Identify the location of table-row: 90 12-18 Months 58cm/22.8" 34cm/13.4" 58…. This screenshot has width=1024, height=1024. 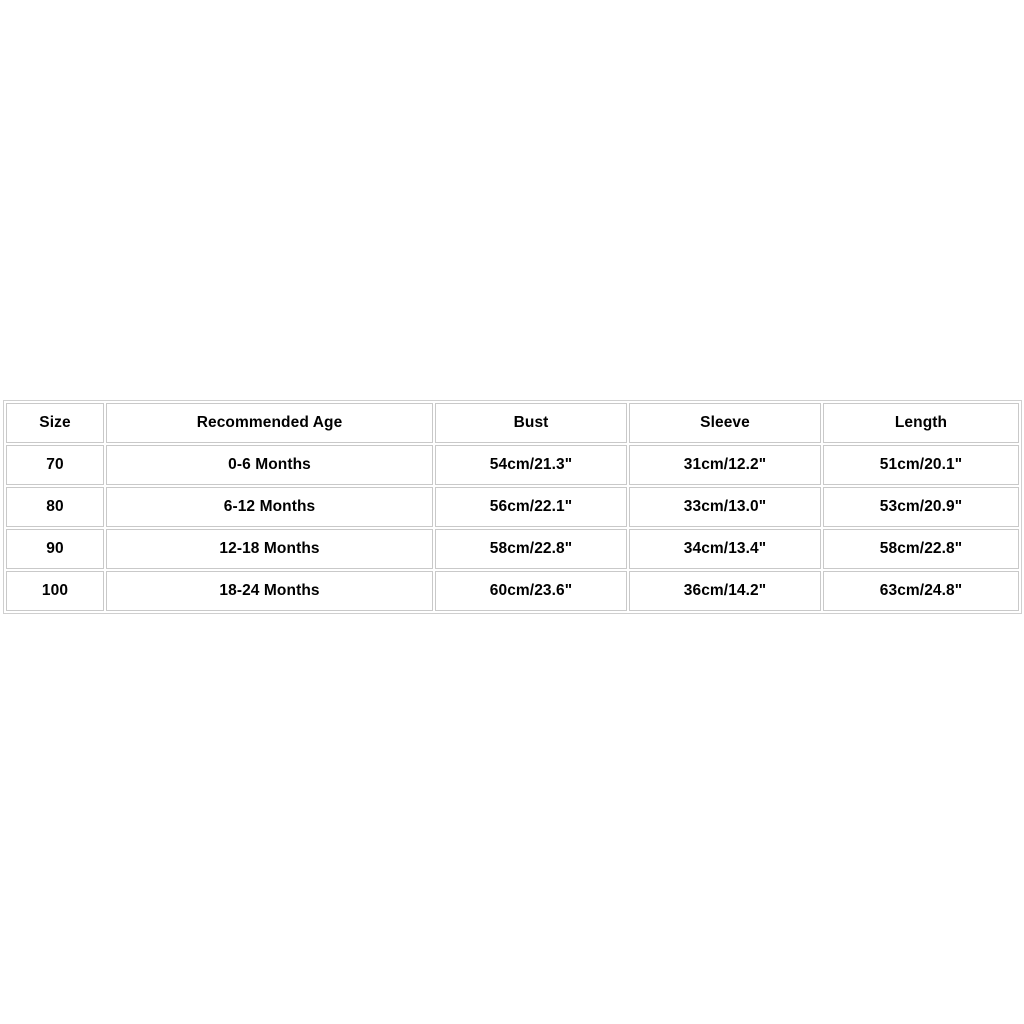
(512, 549).